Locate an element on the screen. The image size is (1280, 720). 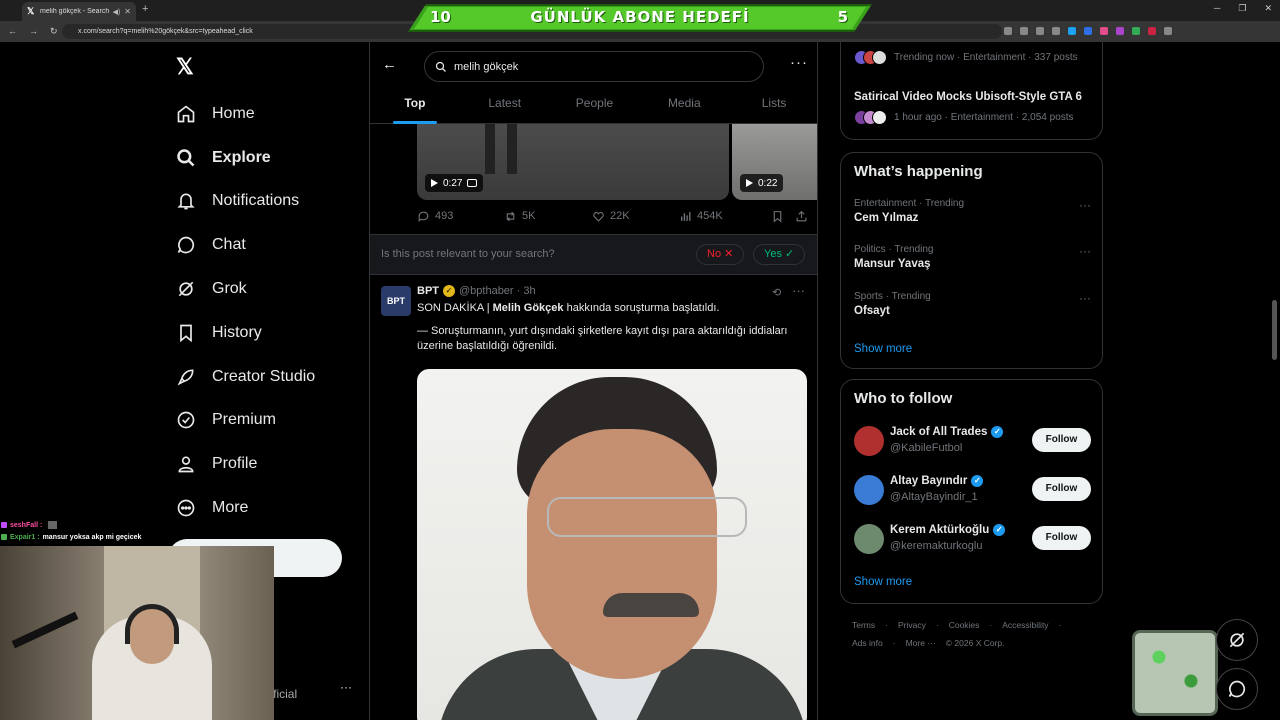
sidebar-item-explore: Explore is located at coordinates (245, 158).